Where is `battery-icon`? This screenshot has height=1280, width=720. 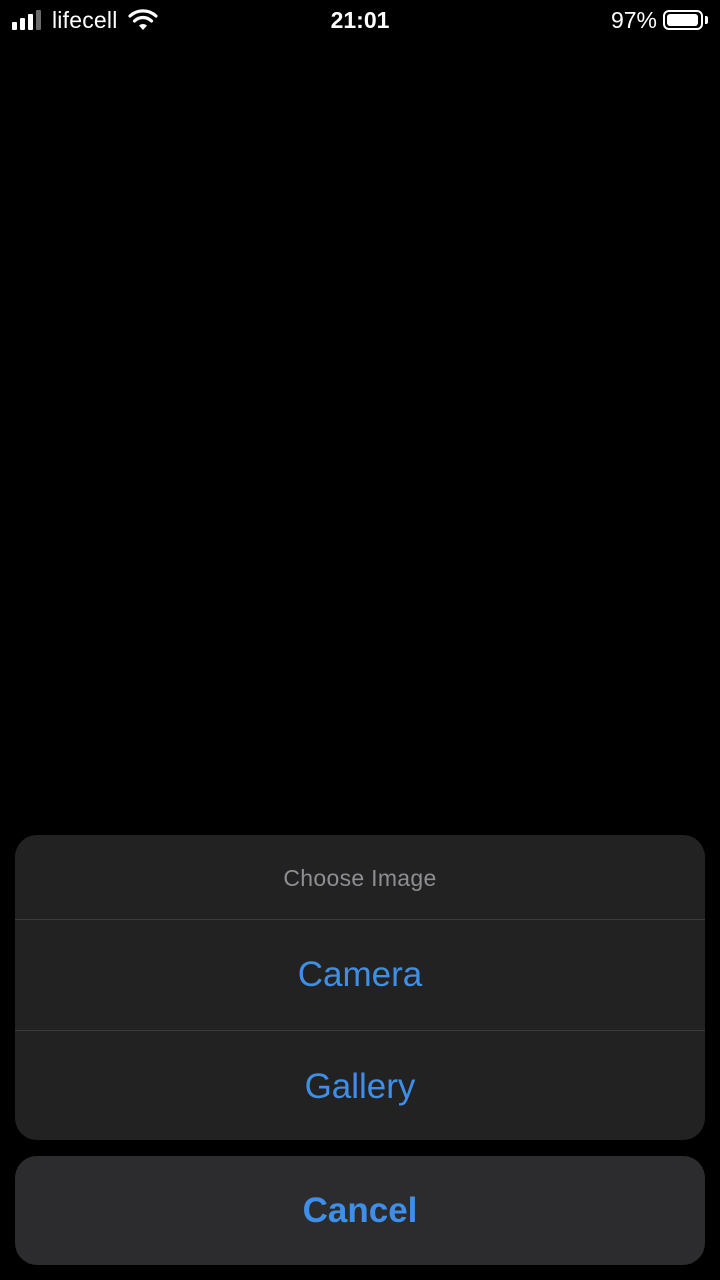 battery-icon is located at coordinates (683, 20).